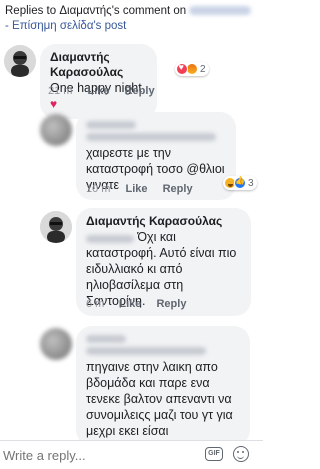  What do you see at coordinates (95, 304) in the screenshot?
I see `comment-time: 6 m` at bounding box center [95, 304].